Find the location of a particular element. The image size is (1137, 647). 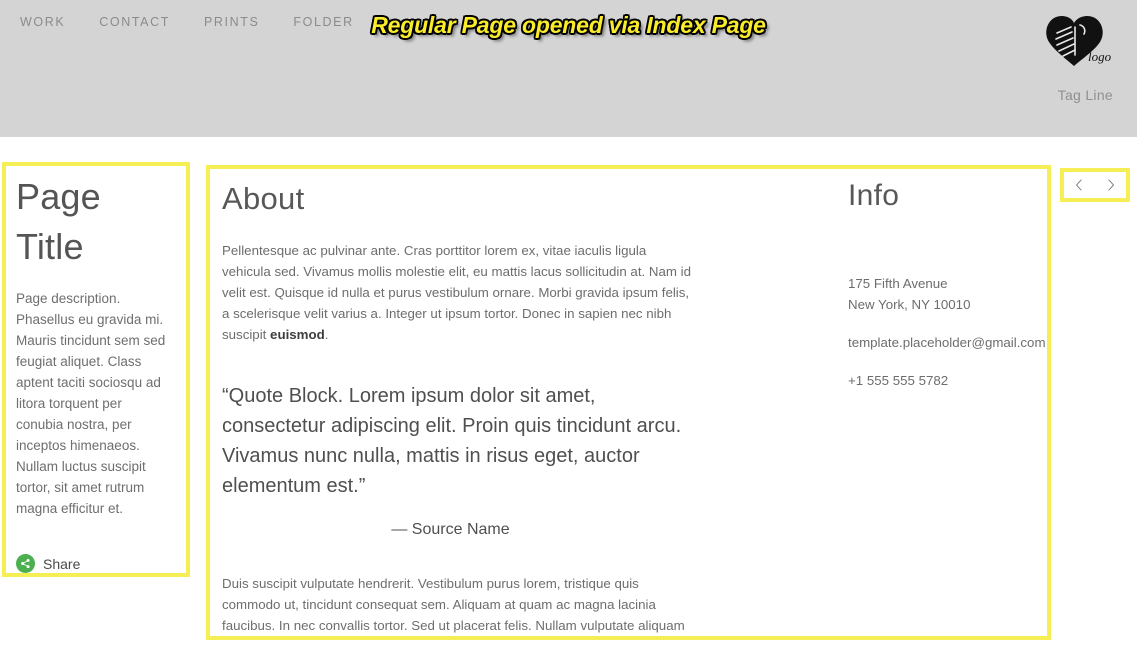

page-title: Page Title is located at coordinates (58, 221).